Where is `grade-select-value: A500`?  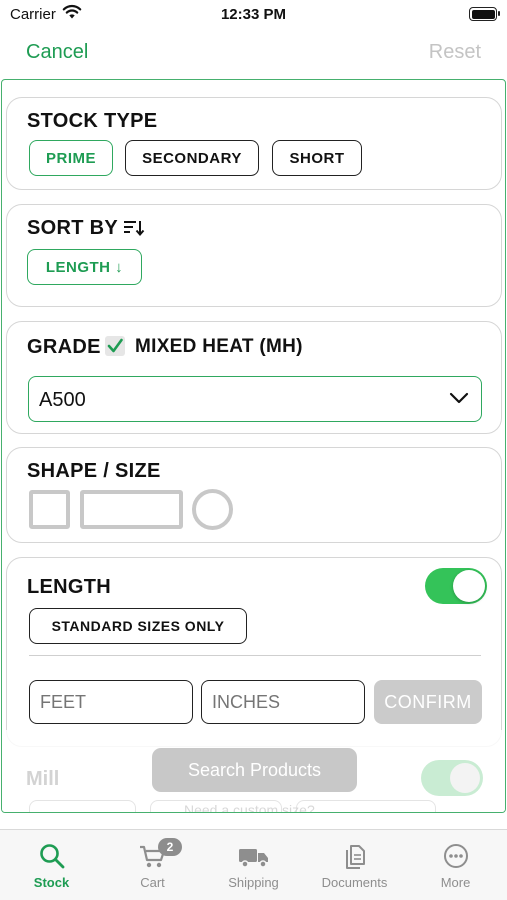 grade-select-value: A500 is located at coordinates (62, 400).